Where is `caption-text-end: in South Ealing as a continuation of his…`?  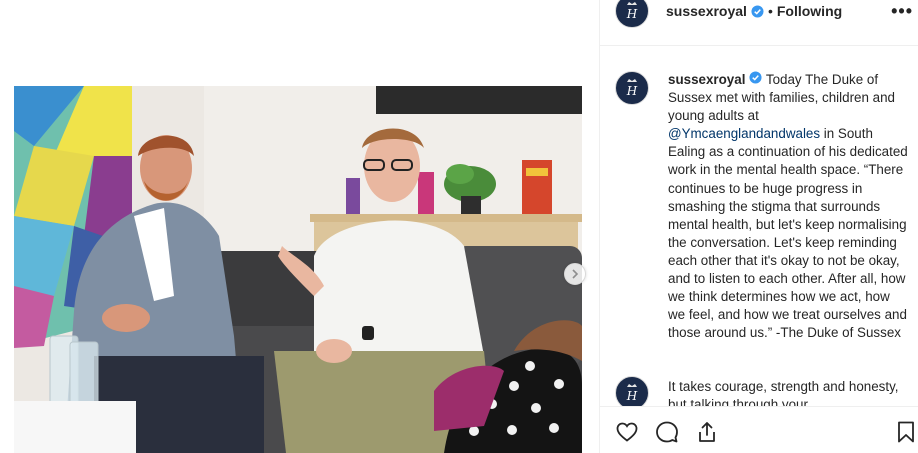
caption-text-end: in South Ealing as a continuation of his… is located at coordinates (788, 233).